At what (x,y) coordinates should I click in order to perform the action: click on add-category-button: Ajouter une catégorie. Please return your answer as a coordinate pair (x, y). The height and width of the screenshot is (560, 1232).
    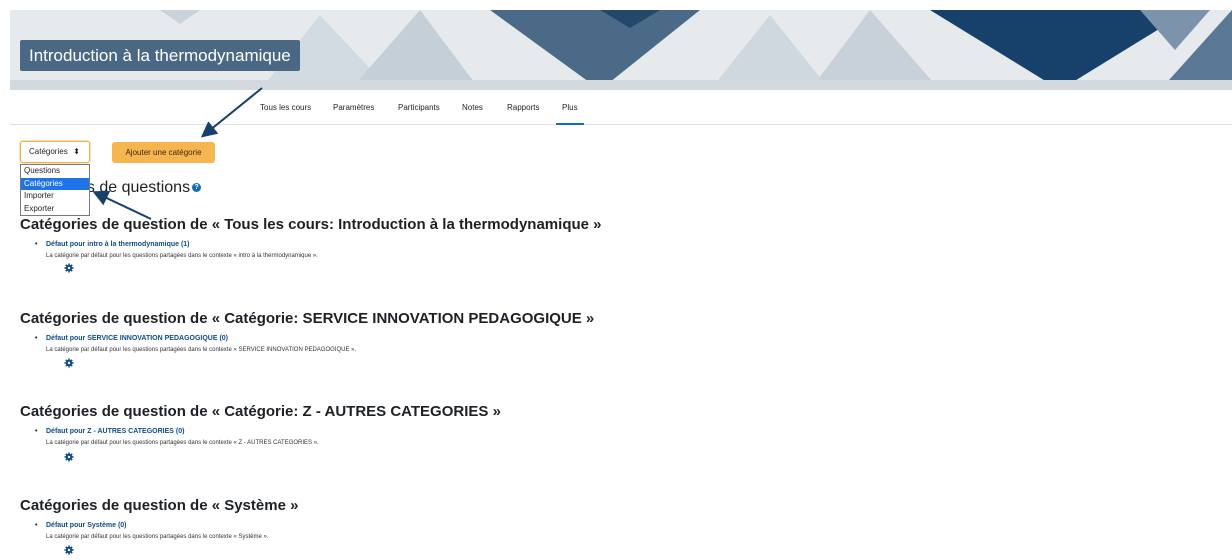
    Looking at the image, I should click on (163, 152).